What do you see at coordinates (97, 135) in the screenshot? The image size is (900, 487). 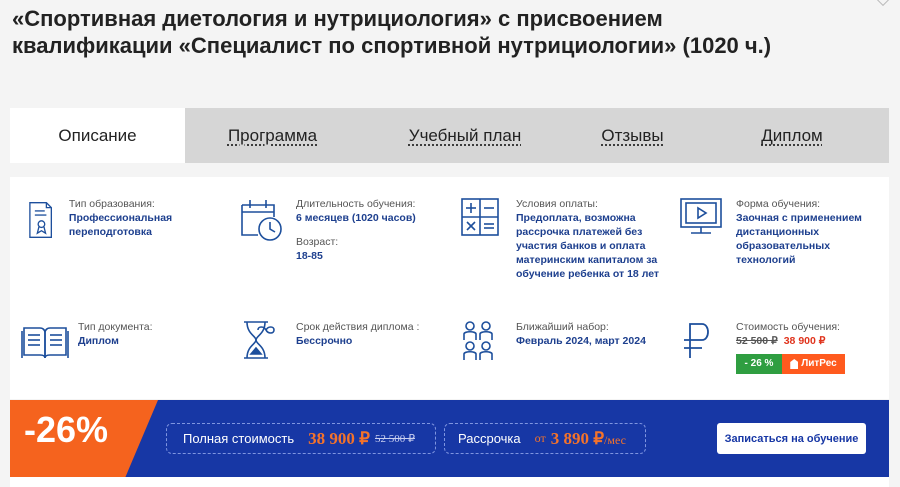 I see `tab-description: Описание` at bounding box center [97, 135].